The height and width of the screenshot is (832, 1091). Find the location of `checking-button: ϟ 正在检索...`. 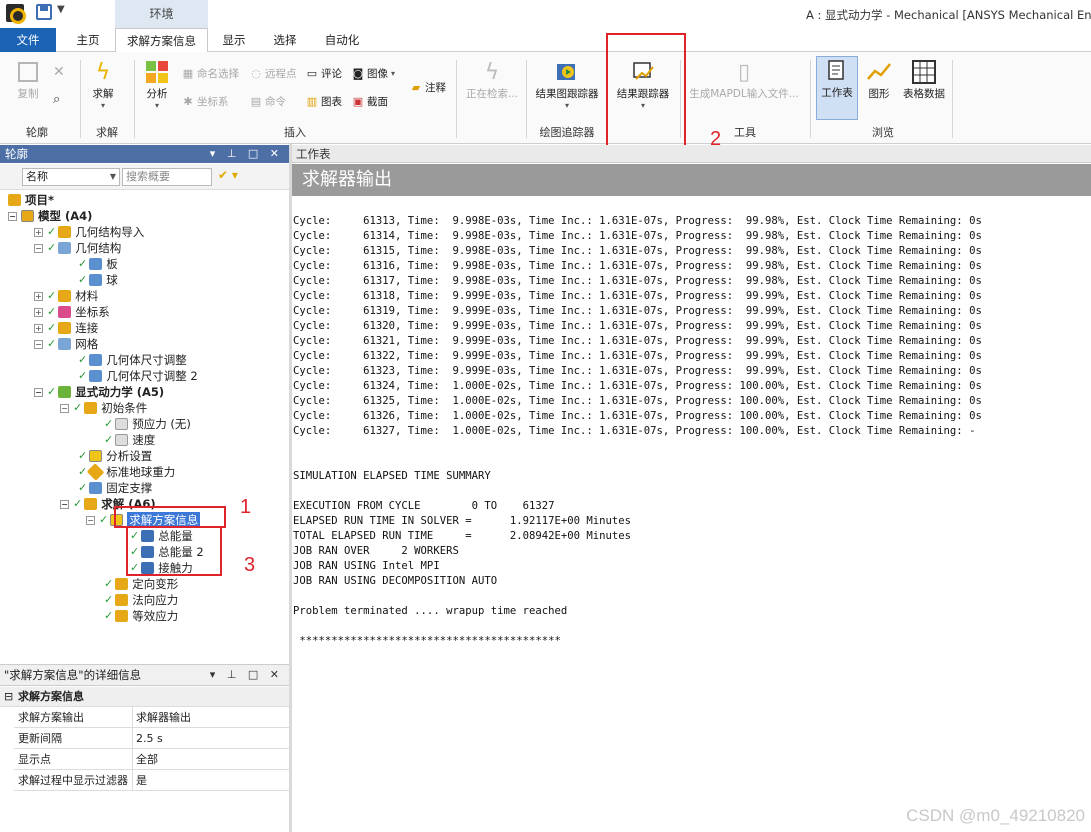

checking-button: ϟ 正在检索... is located at coordinates (492, 79).